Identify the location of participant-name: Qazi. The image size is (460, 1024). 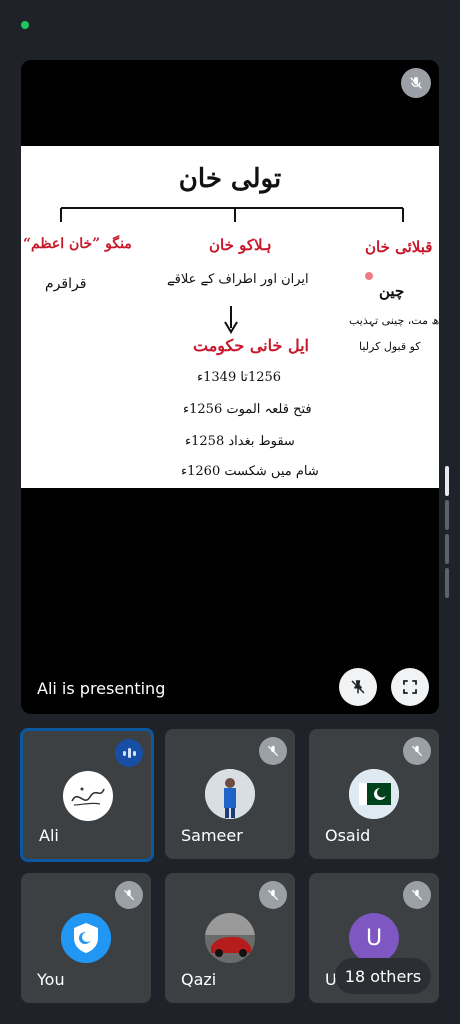
(199, 979).